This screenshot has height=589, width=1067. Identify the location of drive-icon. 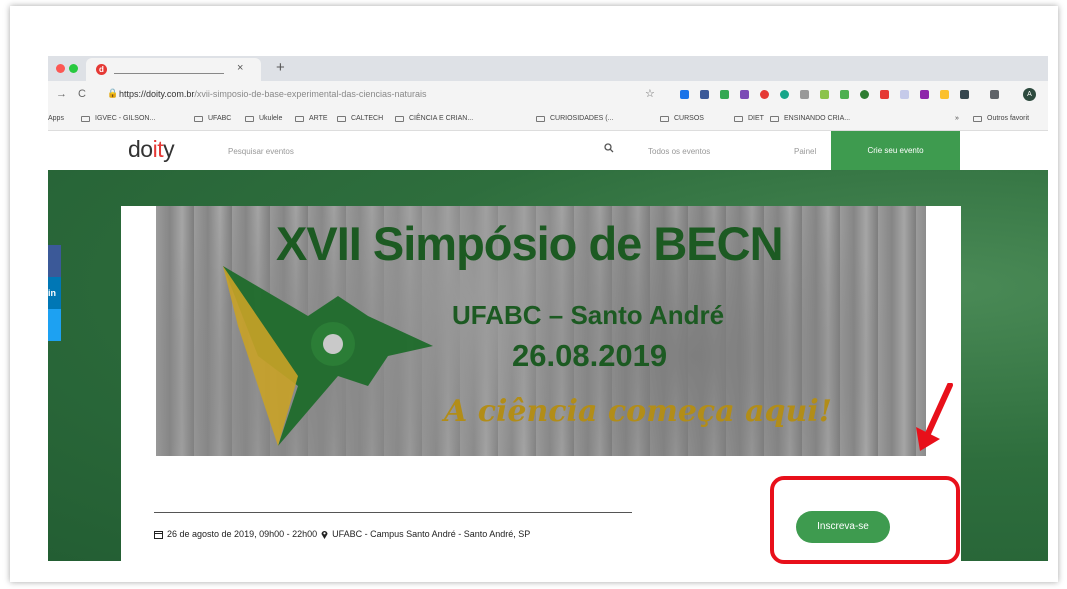
(724, 94).